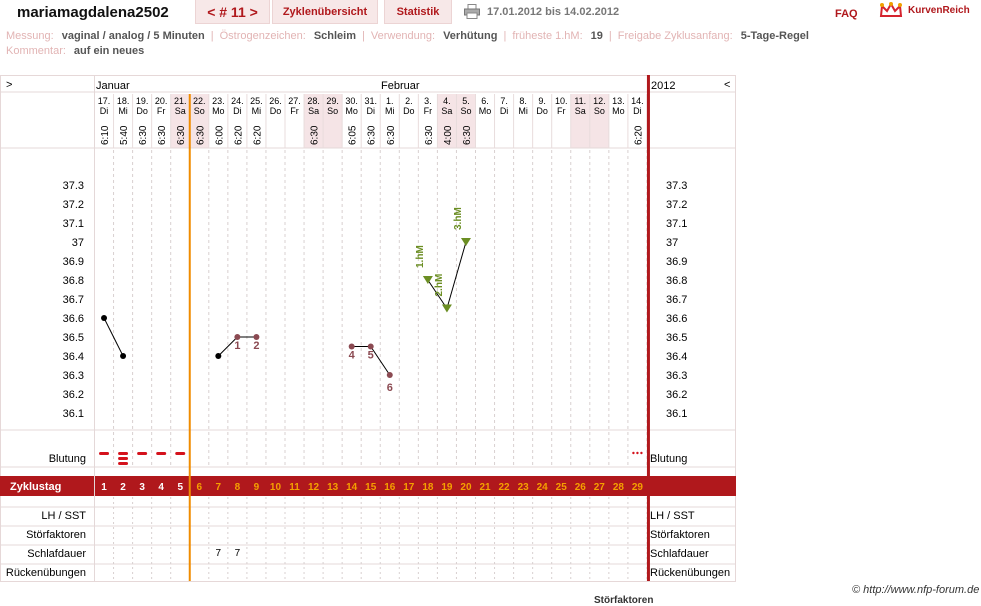 Image resolution: width=981 pixels, height=606 pixels. I want to click on estrogen-value: Schleim, so click(334, 36).